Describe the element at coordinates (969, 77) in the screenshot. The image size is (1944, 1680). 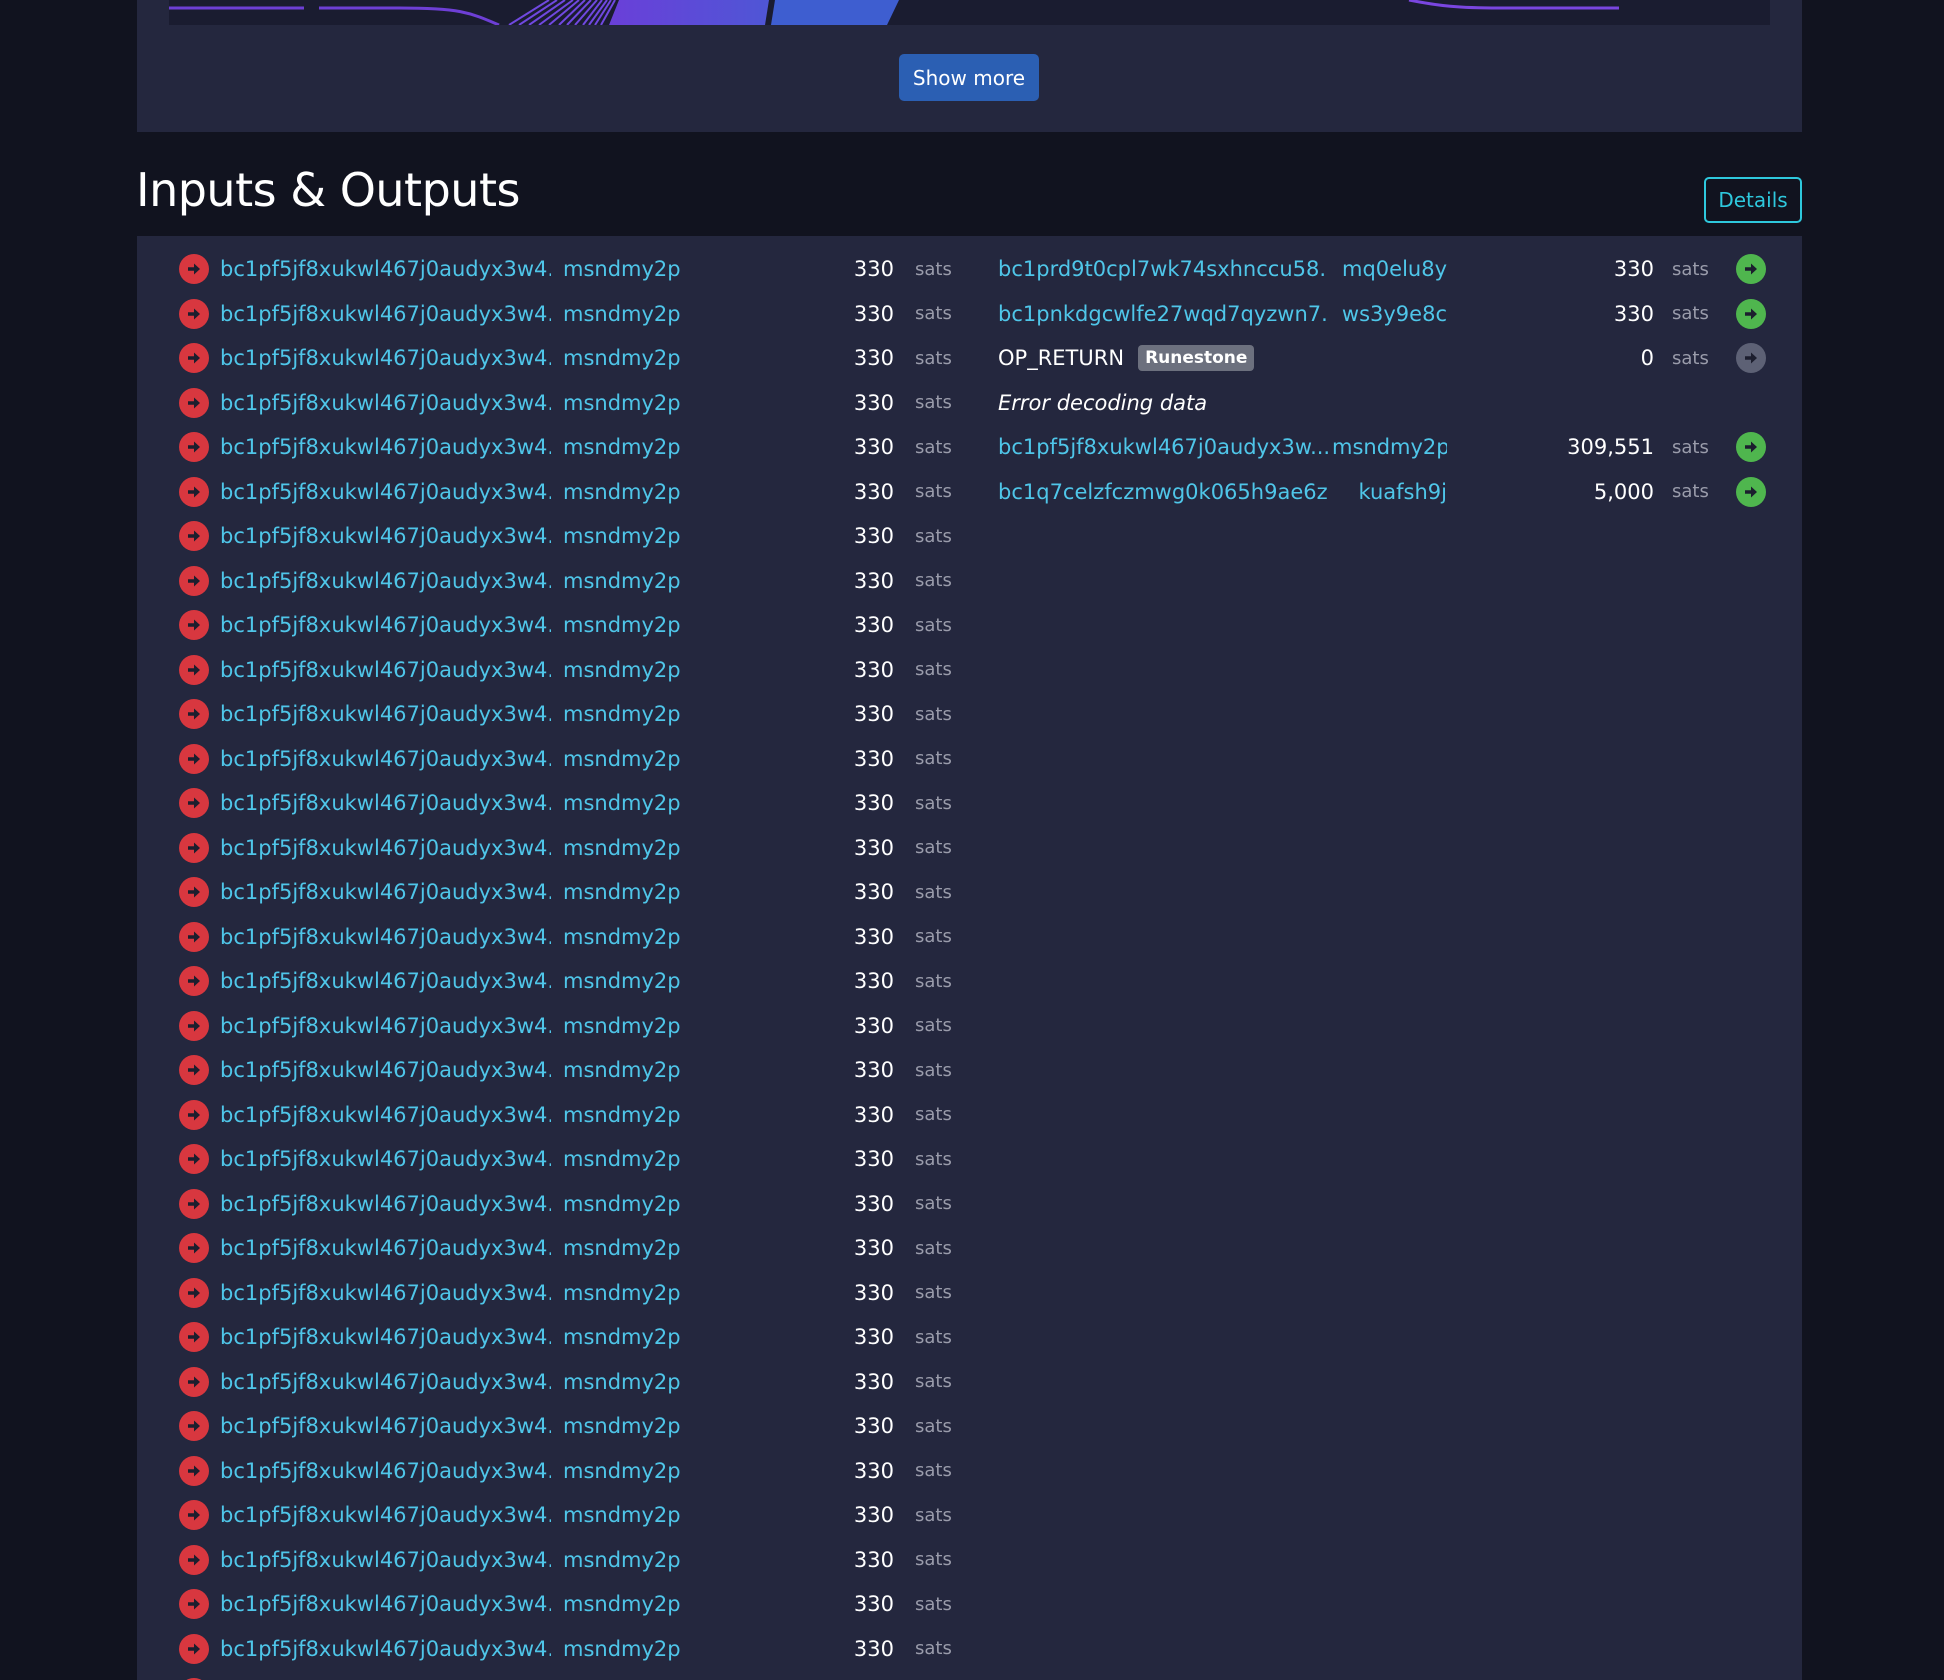
I see `show-more-button: Show more` at that location.